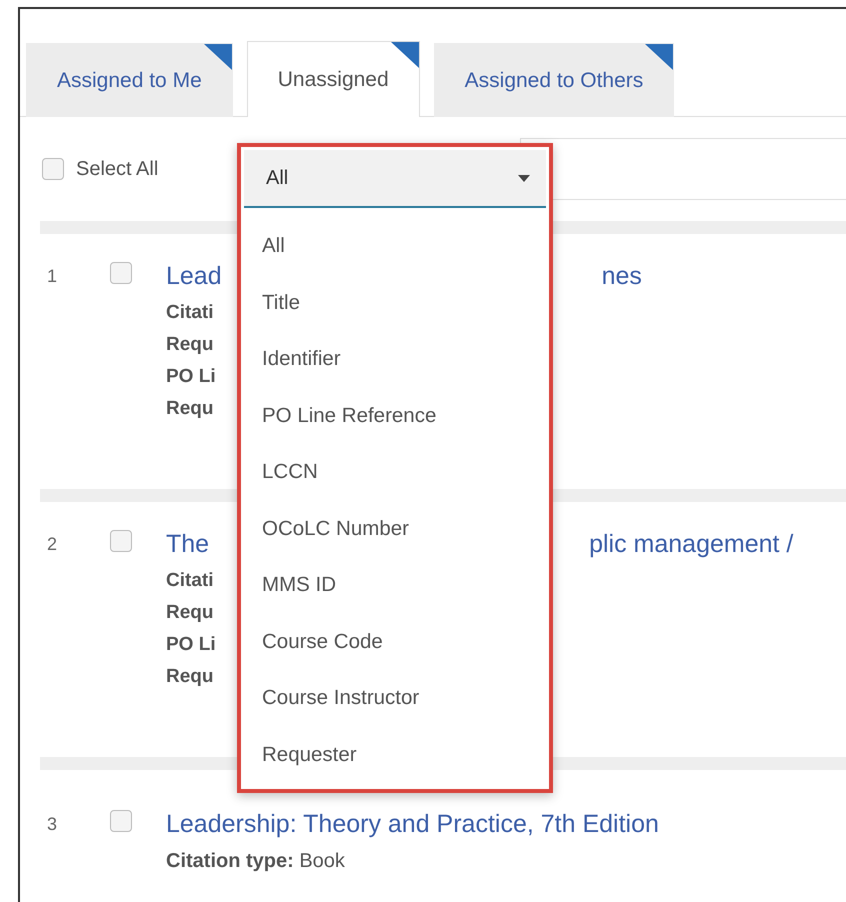  What do you see at coordinates (395, 698) in the screenshot?
I see `dropdown-option: Course Instructor` at bounding box center [395, 698].